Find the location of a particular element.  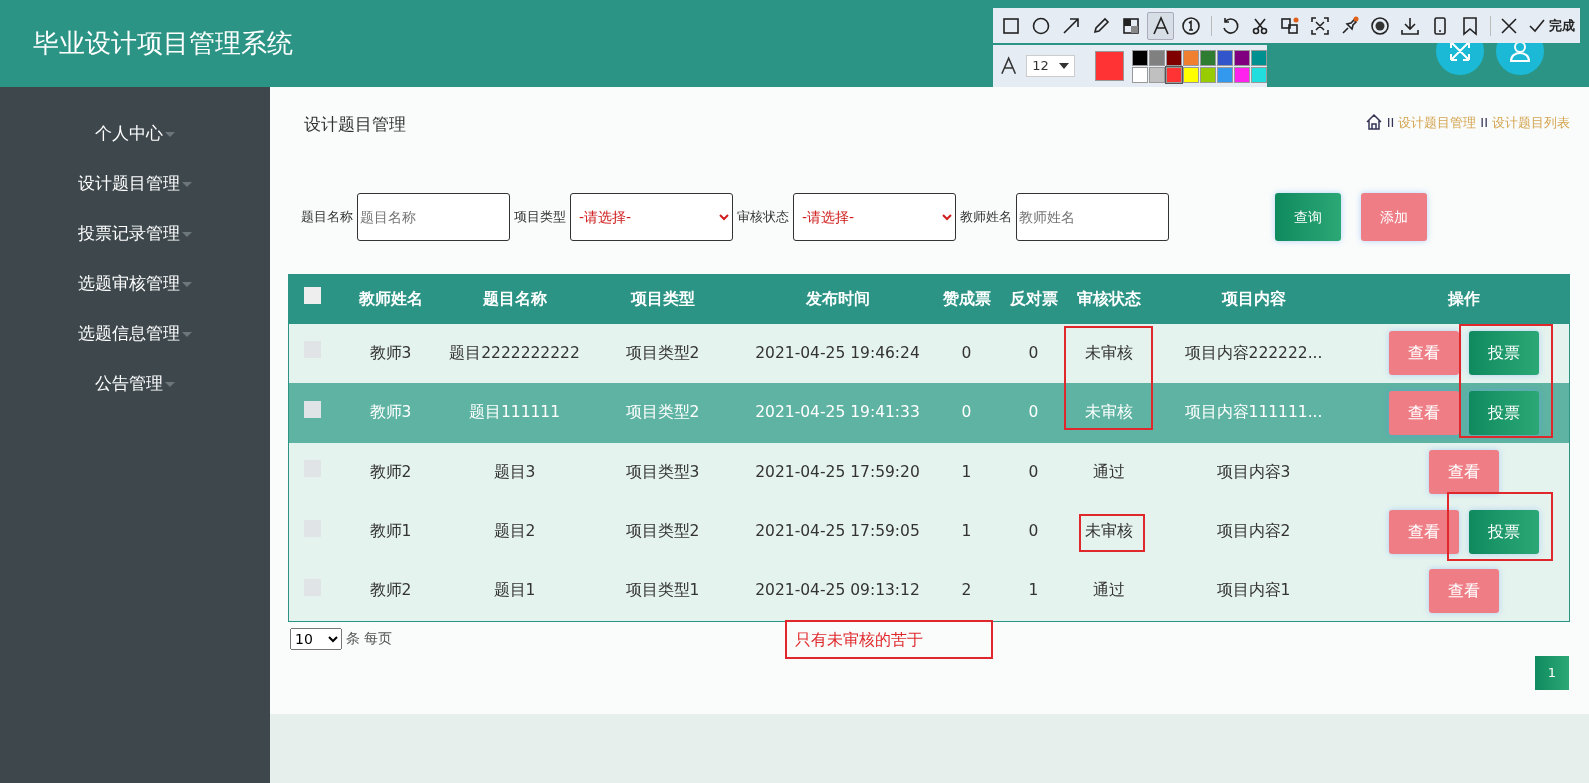

annotation-text: 只有未审核的苦于 is located at coordinates (889, 639).